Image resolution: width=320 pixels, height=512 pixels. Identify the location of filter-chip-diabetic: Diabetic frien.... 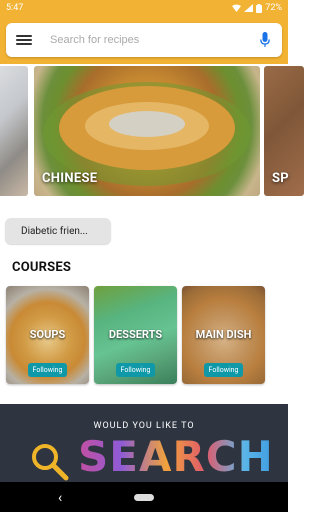
(58, 231).